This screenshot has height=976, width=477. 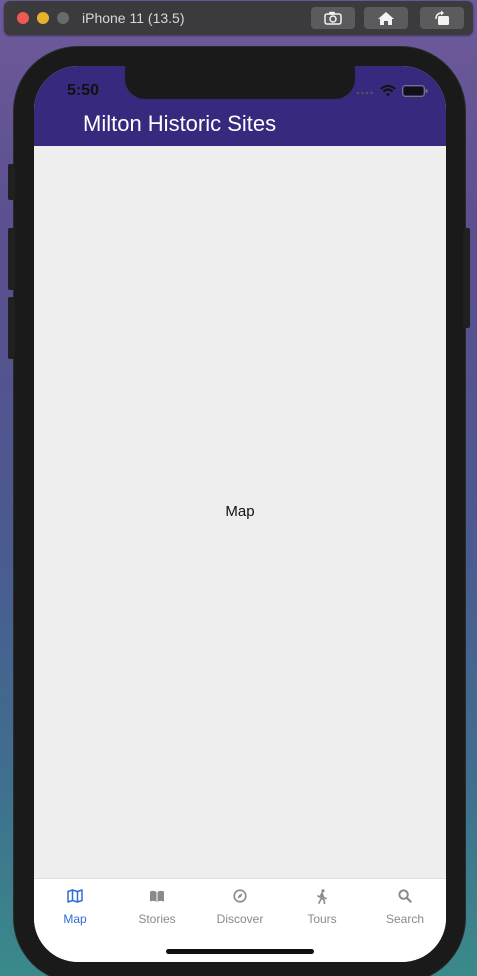 I want to click on simulator-title: iPhone 11 (13.5), so click(x=133, y=18).